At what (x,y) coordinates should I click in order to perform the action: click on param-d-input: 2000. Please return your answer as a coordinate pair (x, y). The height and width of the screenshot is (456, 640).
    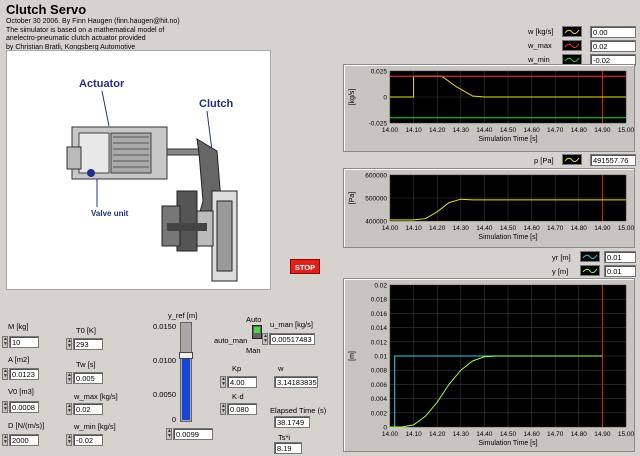
    Looking at the image, I should click on (24, 440).